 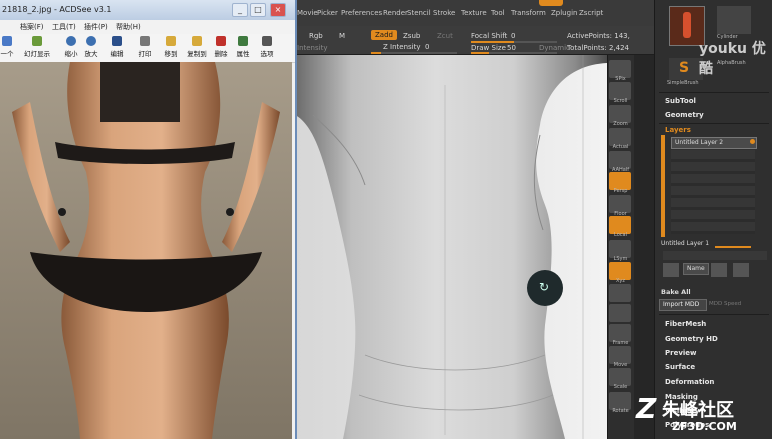 What do you see at coordinates (117, 41) in the screenshot?
I see `edit-icon` at bounding box center [117, 41].